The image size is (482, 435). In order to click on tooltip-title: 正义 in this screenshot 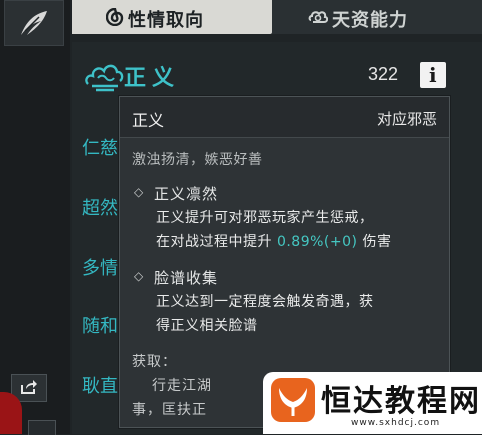, I will do `click(148, 120)`.